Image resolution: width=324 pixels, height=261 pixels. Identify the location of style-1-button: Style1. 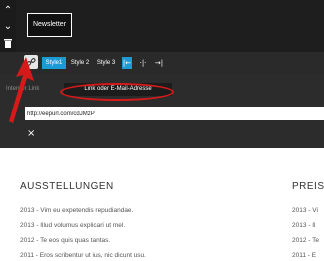
(54, 63).